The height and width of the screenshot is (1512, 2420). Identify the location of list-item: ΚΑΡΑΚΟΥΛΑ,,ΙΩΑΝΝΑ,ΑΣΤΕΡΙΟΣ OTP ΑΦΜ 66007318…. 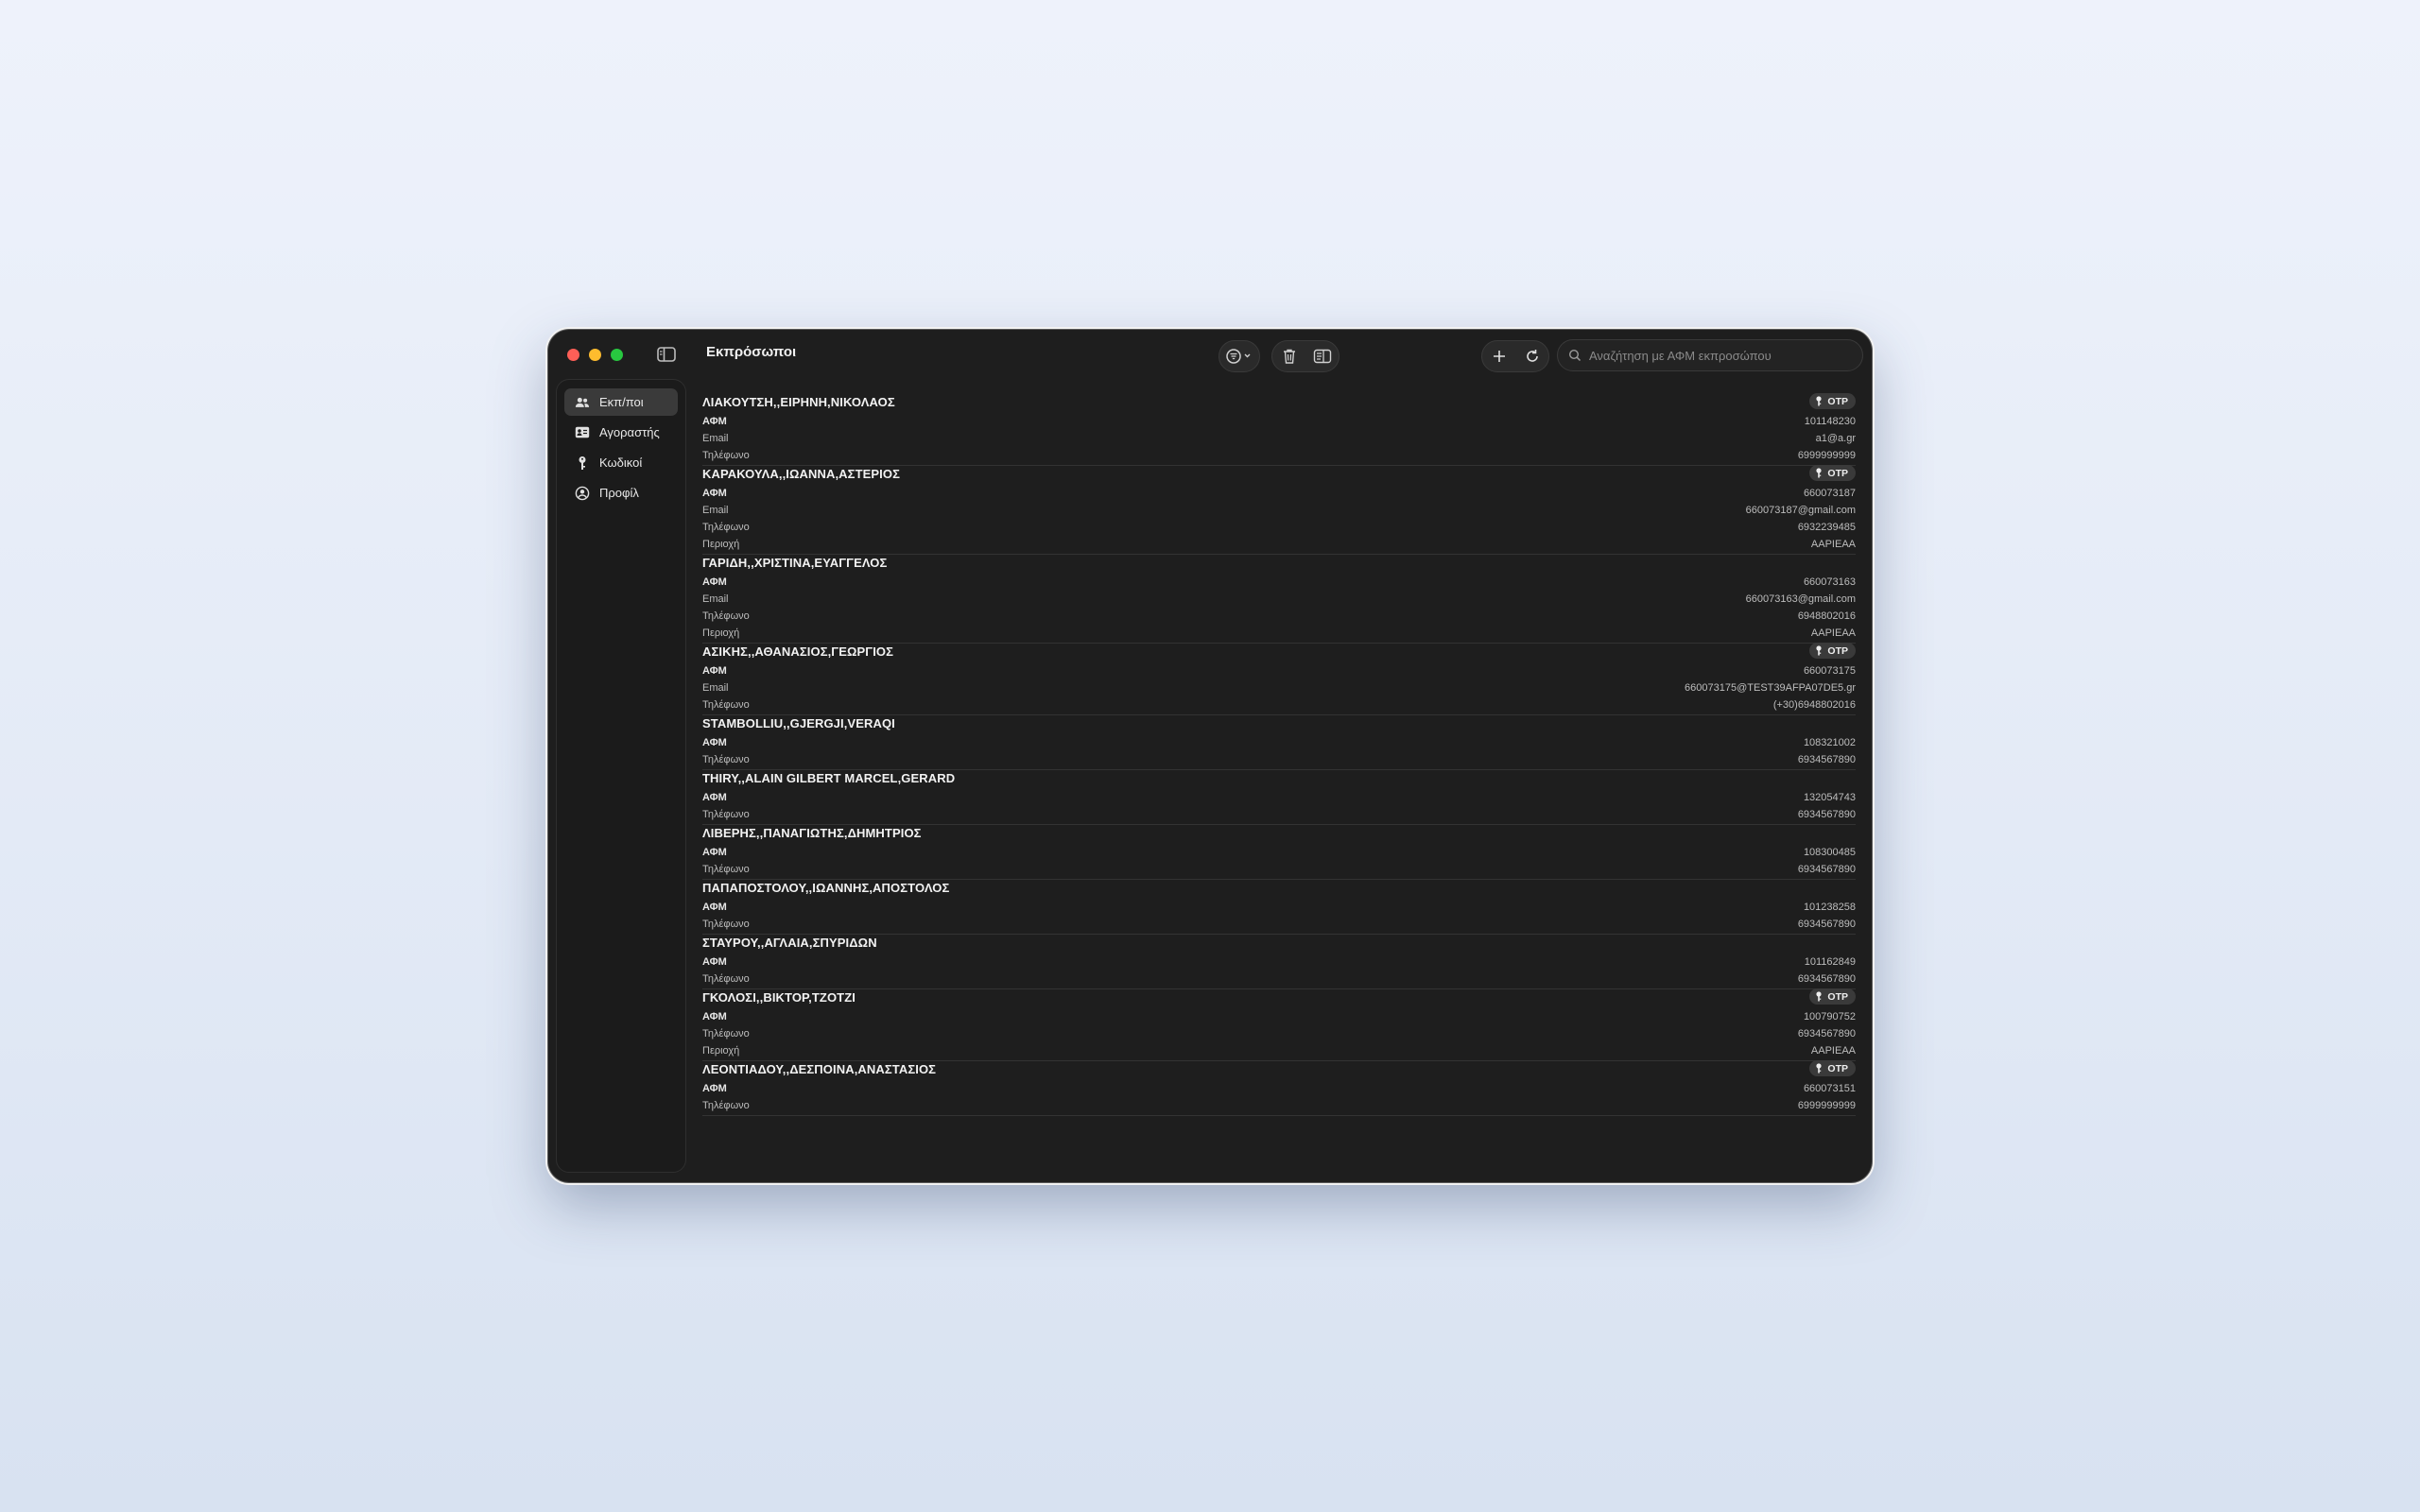
(1279, 510).